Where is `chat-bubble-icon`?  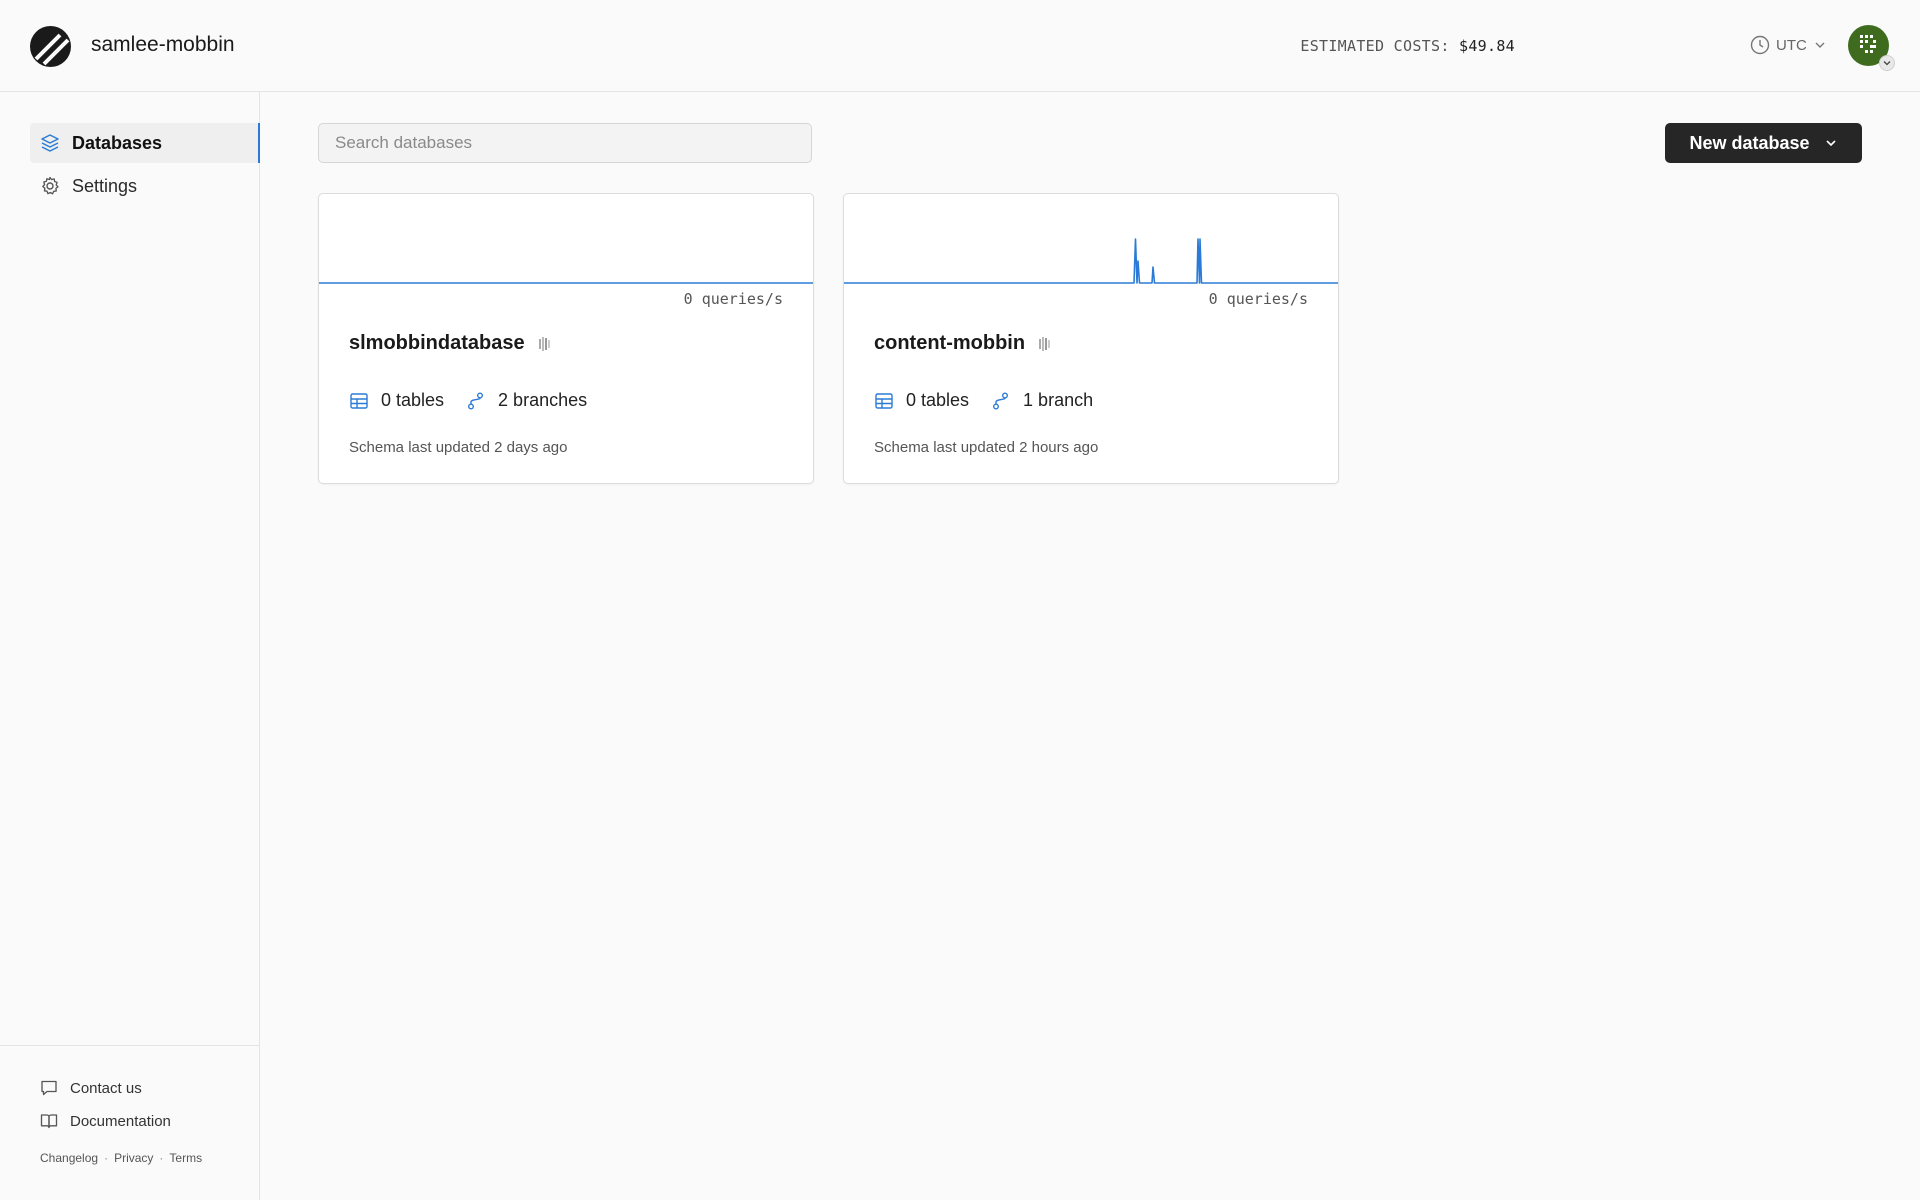
chat-bubble-icon is located at coordinates (49, 1088).